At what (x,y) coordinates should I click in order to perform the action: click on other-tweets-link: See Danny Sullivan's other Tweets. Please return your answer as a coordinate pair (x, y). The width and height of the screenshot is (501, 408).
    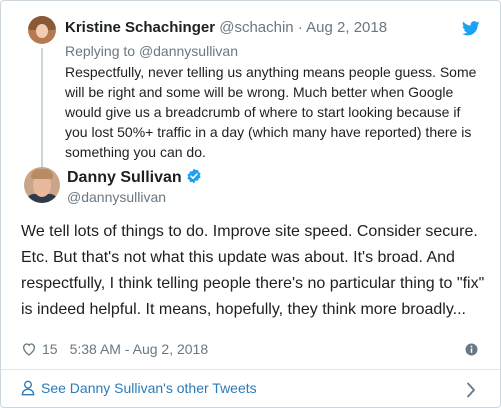
    Looking at the image, I should click on (139, 388).